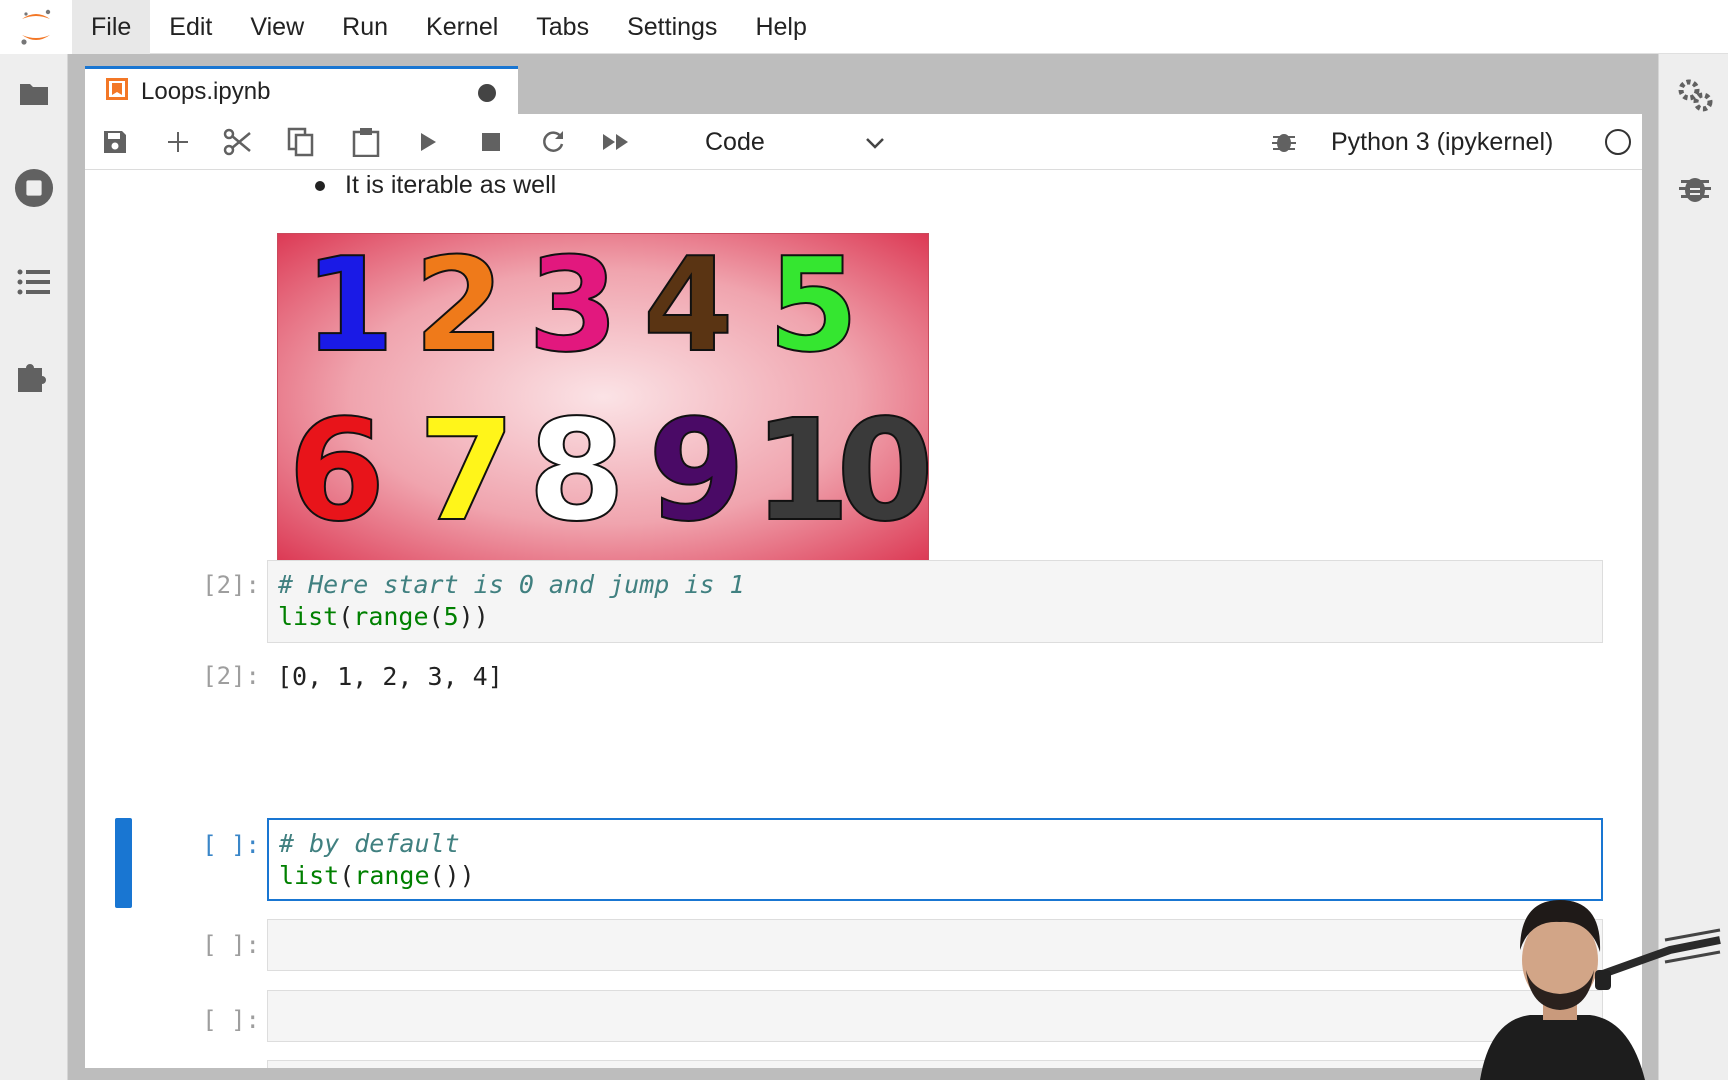 Image resolution: width=1728 pixels, height=1080 pixels. What do you see at coordinates (123, 863) in the screenshot?
I see `active-cell-indicator` at bounding box center [123, 863].